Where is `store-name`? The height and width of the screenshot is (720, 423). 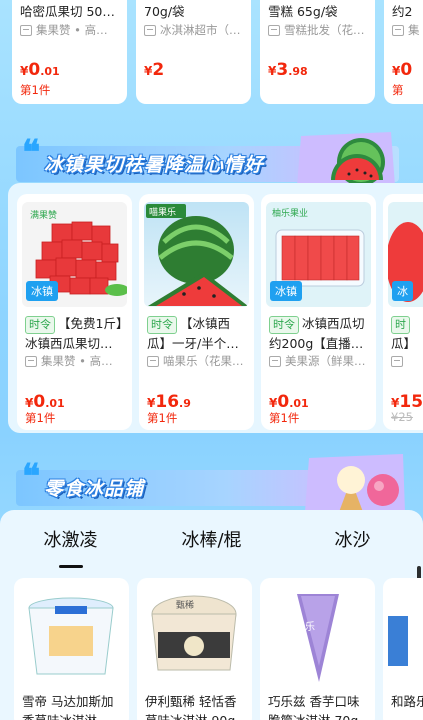 store-name is located at coordinates (403, 361).